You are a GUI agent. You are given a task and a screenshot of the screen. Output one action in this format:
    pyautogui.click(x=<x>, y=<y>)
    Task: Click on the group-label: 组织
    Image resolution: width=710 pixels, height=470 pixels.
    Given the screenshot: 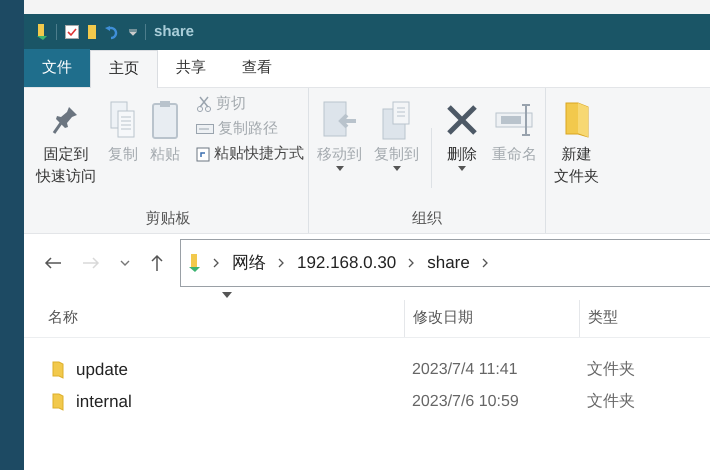 What is the action you would take?
    pyautogui.click(x=427, y=219)
    